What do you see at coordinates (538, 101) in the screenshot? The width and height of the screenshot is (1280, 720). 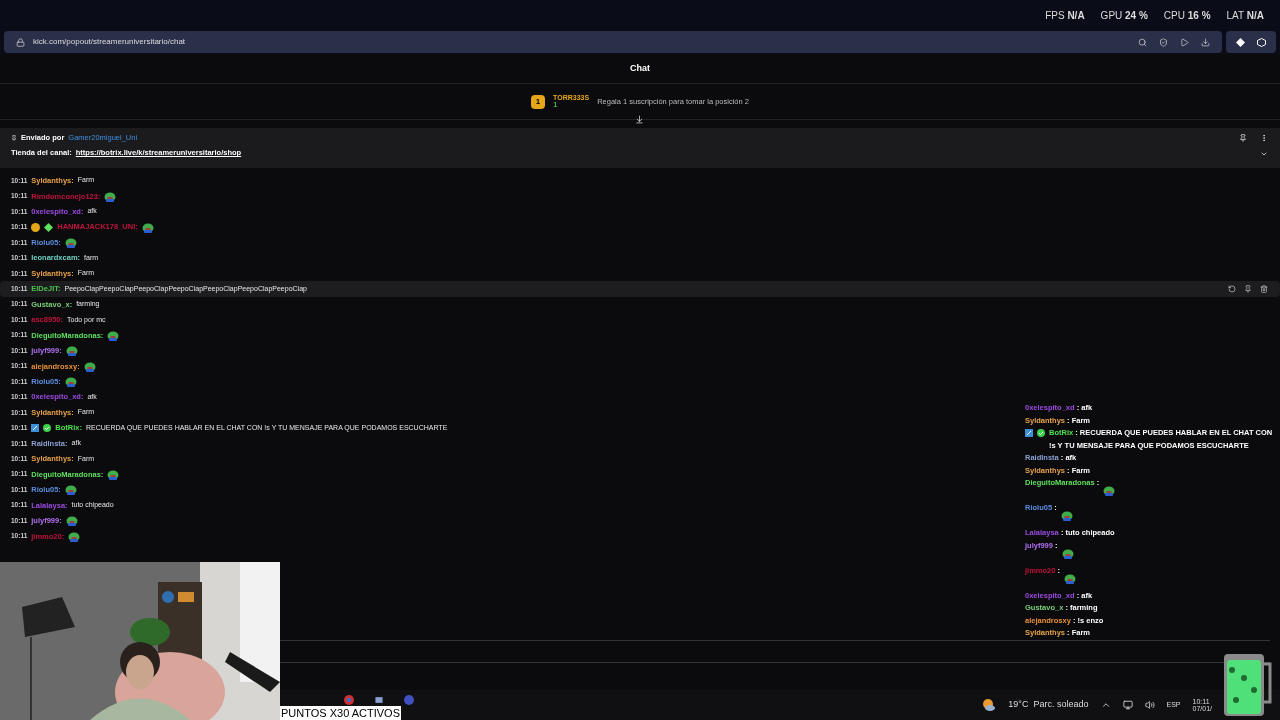 I see `rank-badge: 1` at bounding box center [538, 101].